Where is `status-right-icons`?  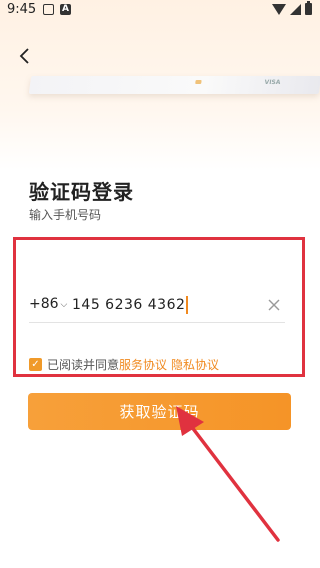 status-right-icons is located at coordinates (292, 8).